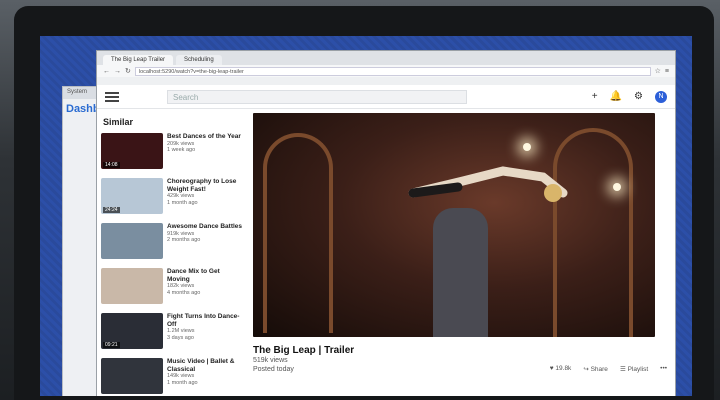  I want to click on bookmarks-bar, so click(386, 81).